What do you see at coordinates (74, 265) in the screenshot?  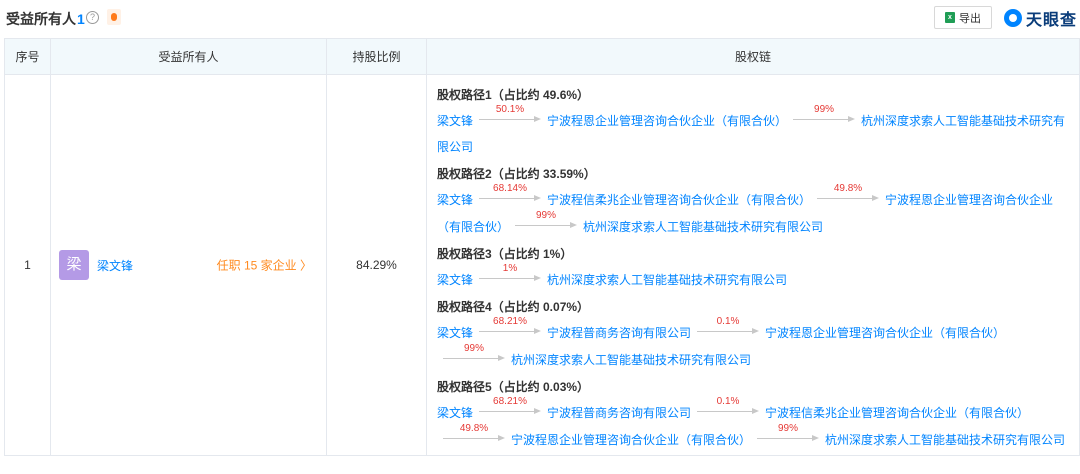 I see `avatar: 梁` at bounding box center [74, 265].